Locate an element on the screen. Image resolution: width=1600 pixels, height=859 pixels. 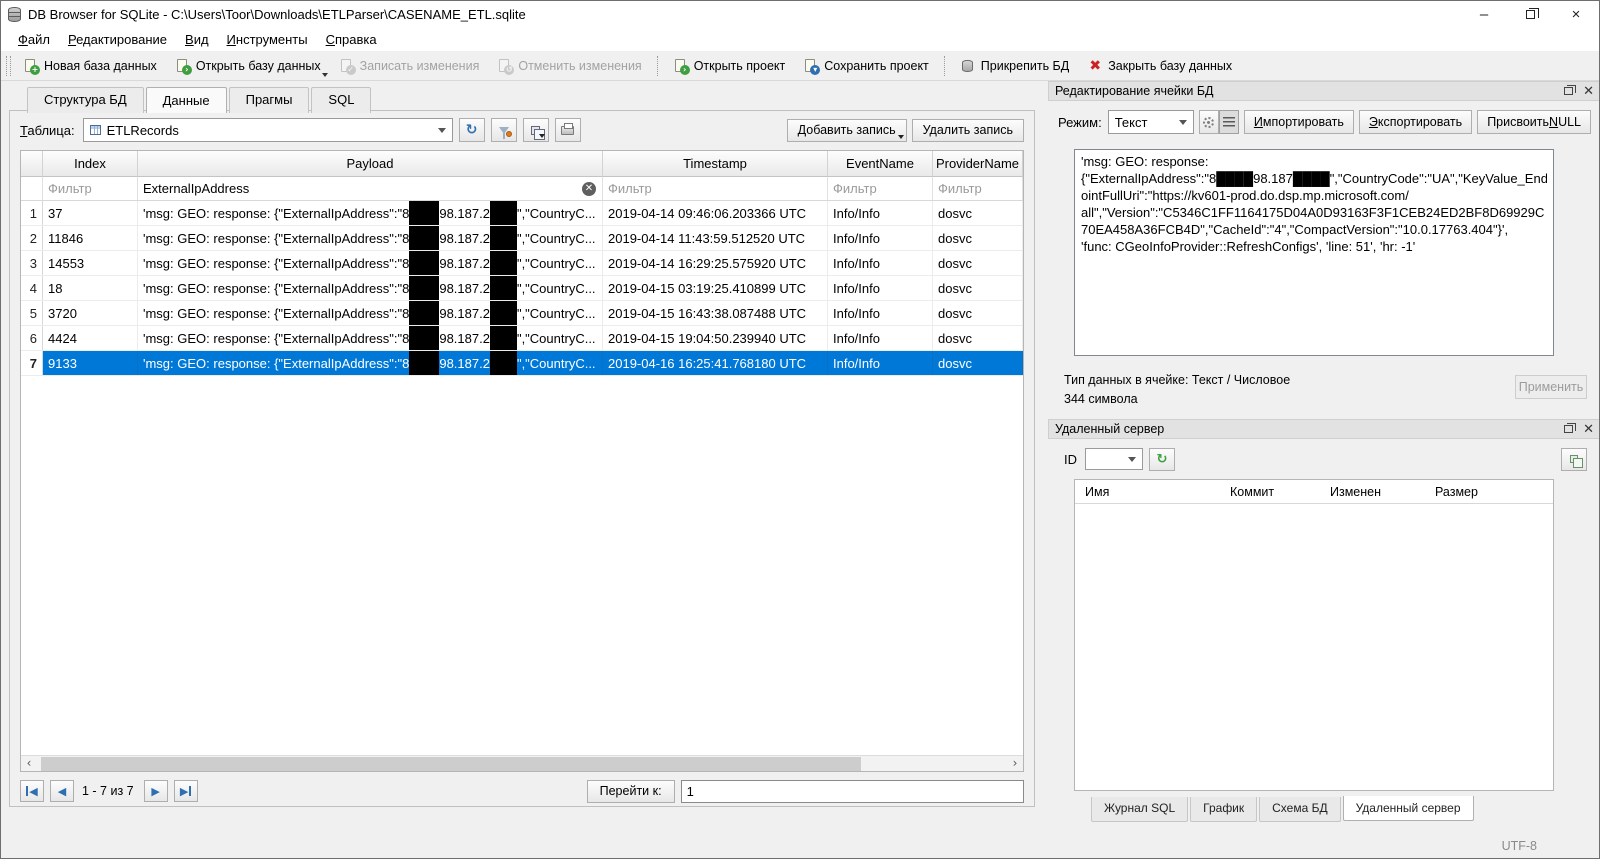
identity-select is located at coordinates (1114, 459).